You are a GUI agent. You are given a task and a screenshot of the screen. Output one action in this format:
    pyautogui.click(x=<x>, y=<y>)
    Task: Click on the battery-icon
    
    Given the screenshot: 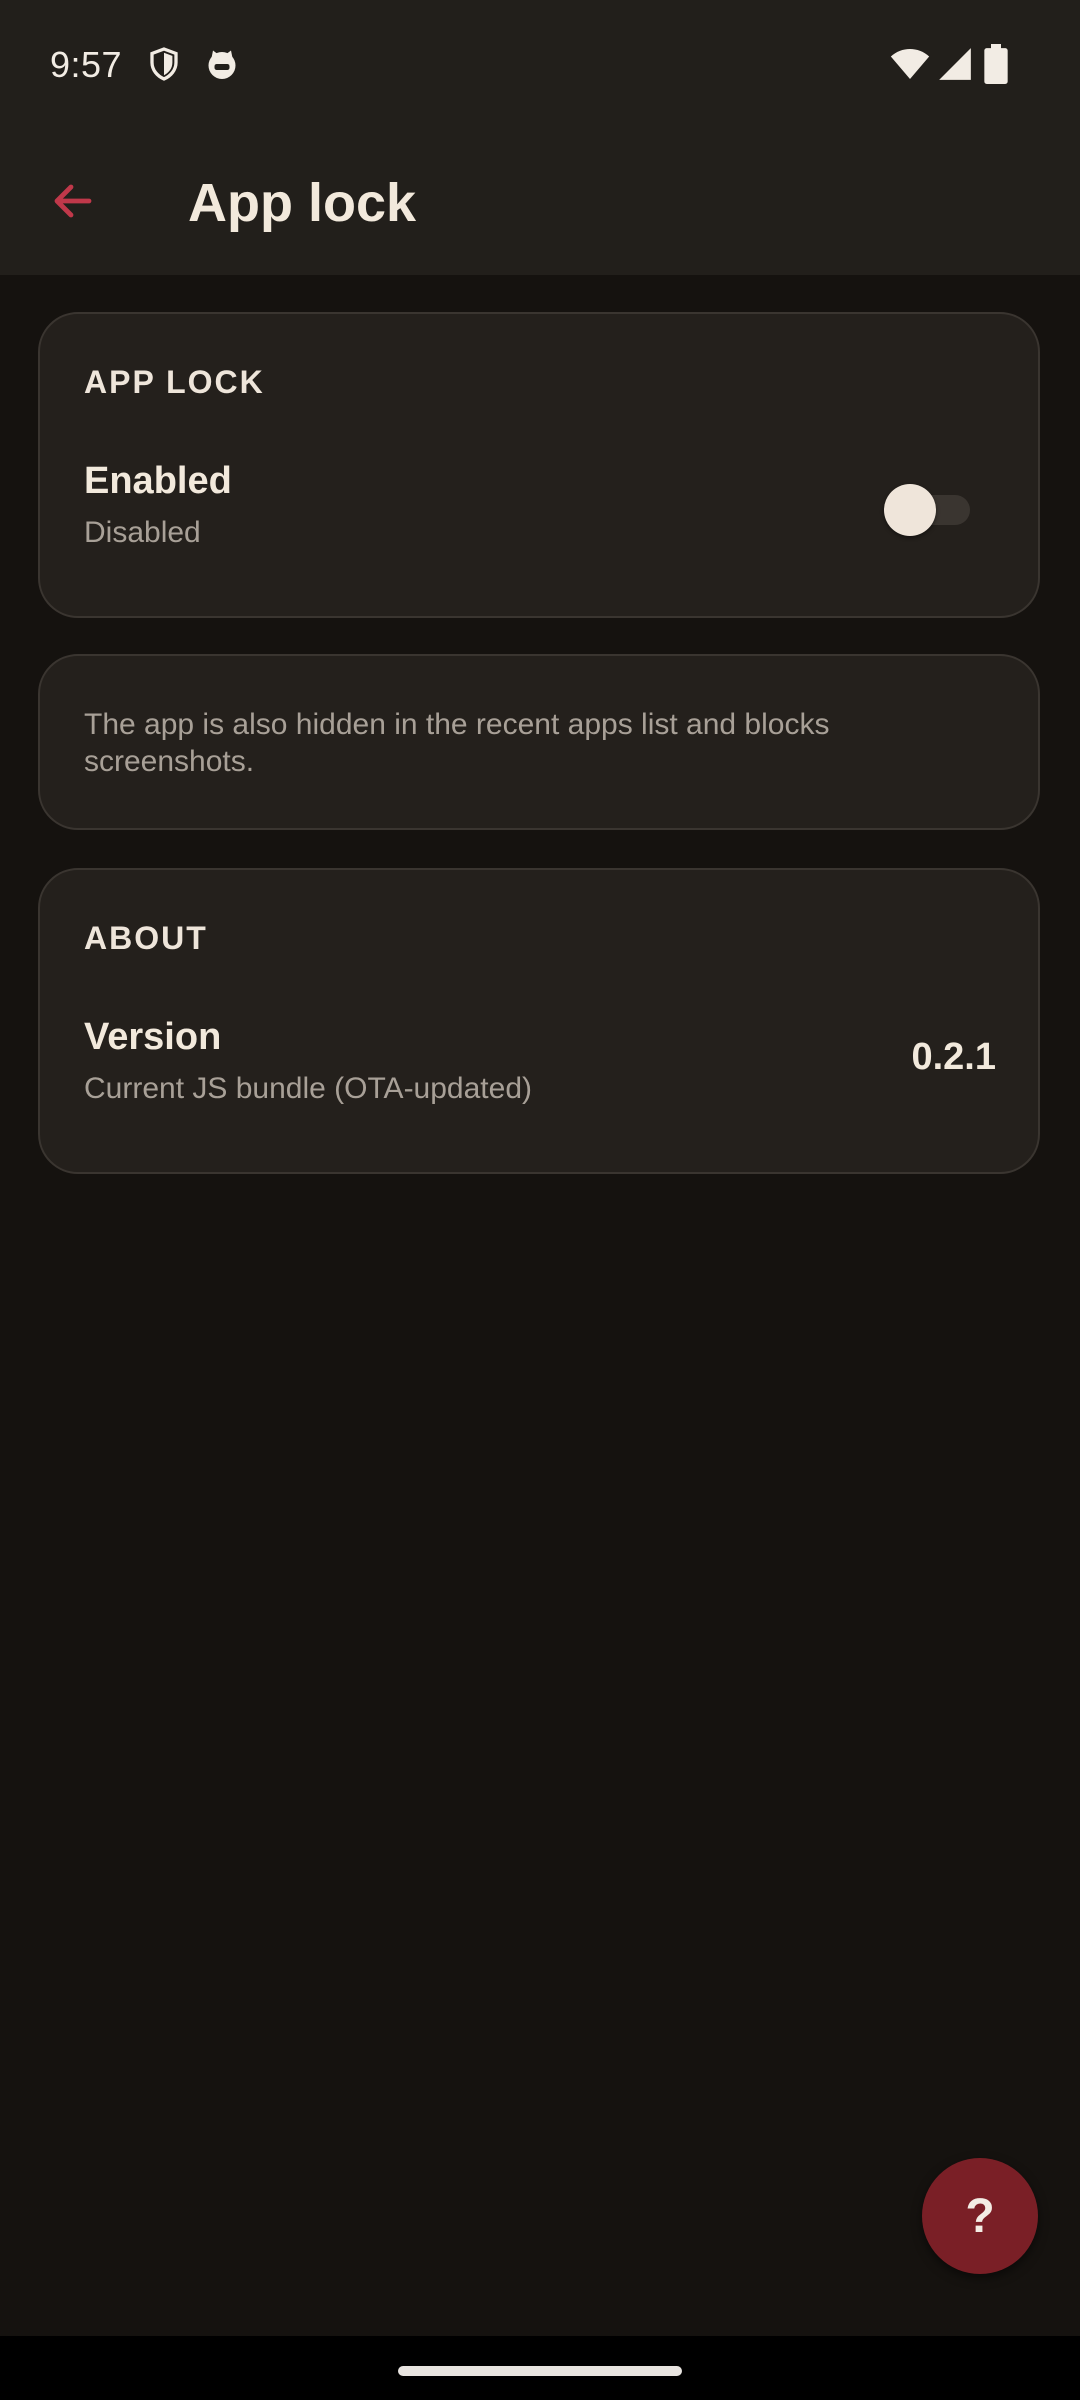 What is the action you would take?
    pyautogui.click(x=996, y=64)
    